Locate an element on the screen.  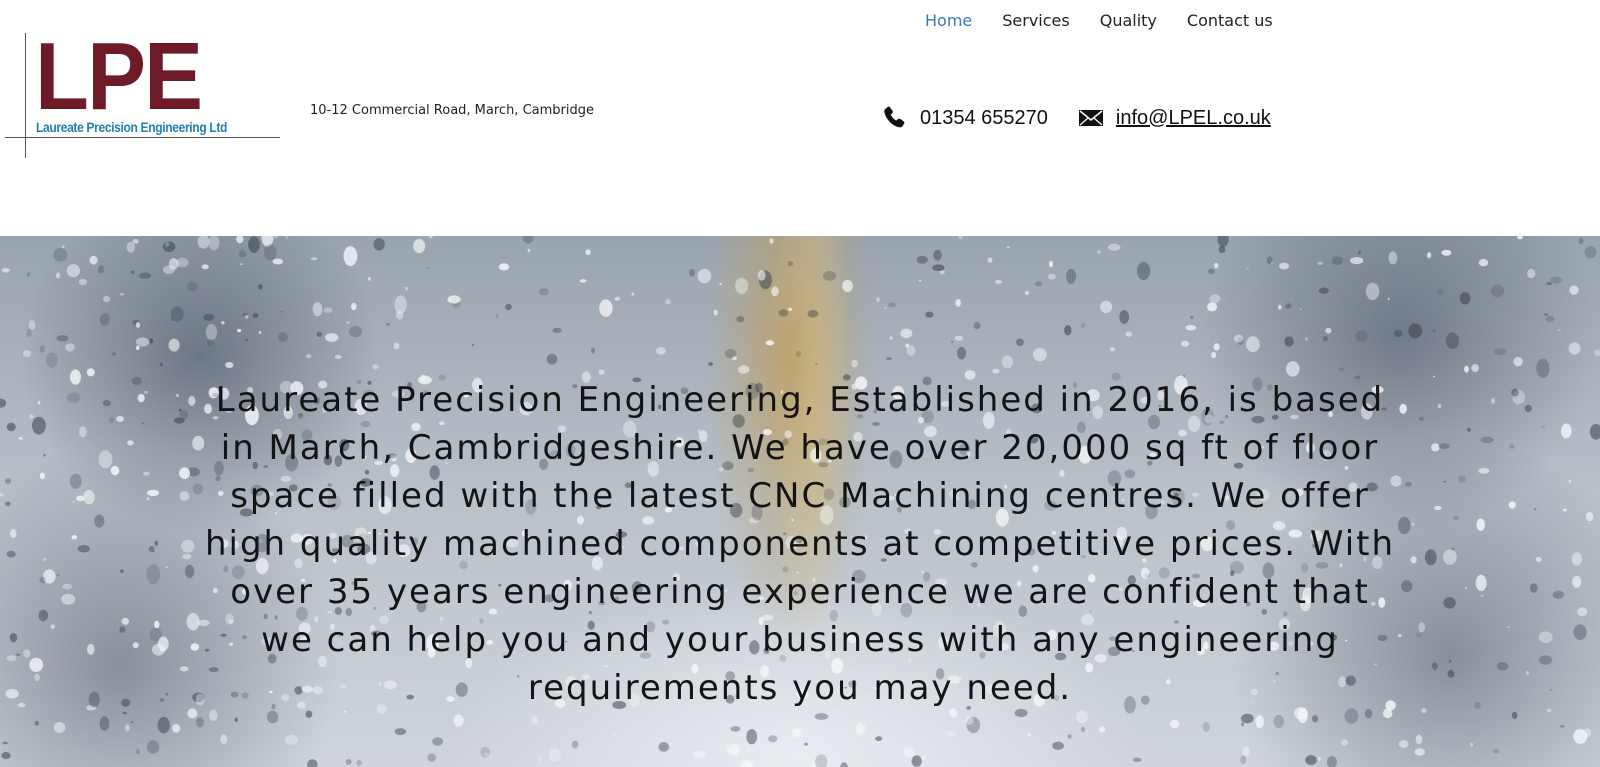
company-logo: LPE Laureate Precision Engineering Ltd is located at coordinates (142, 93).